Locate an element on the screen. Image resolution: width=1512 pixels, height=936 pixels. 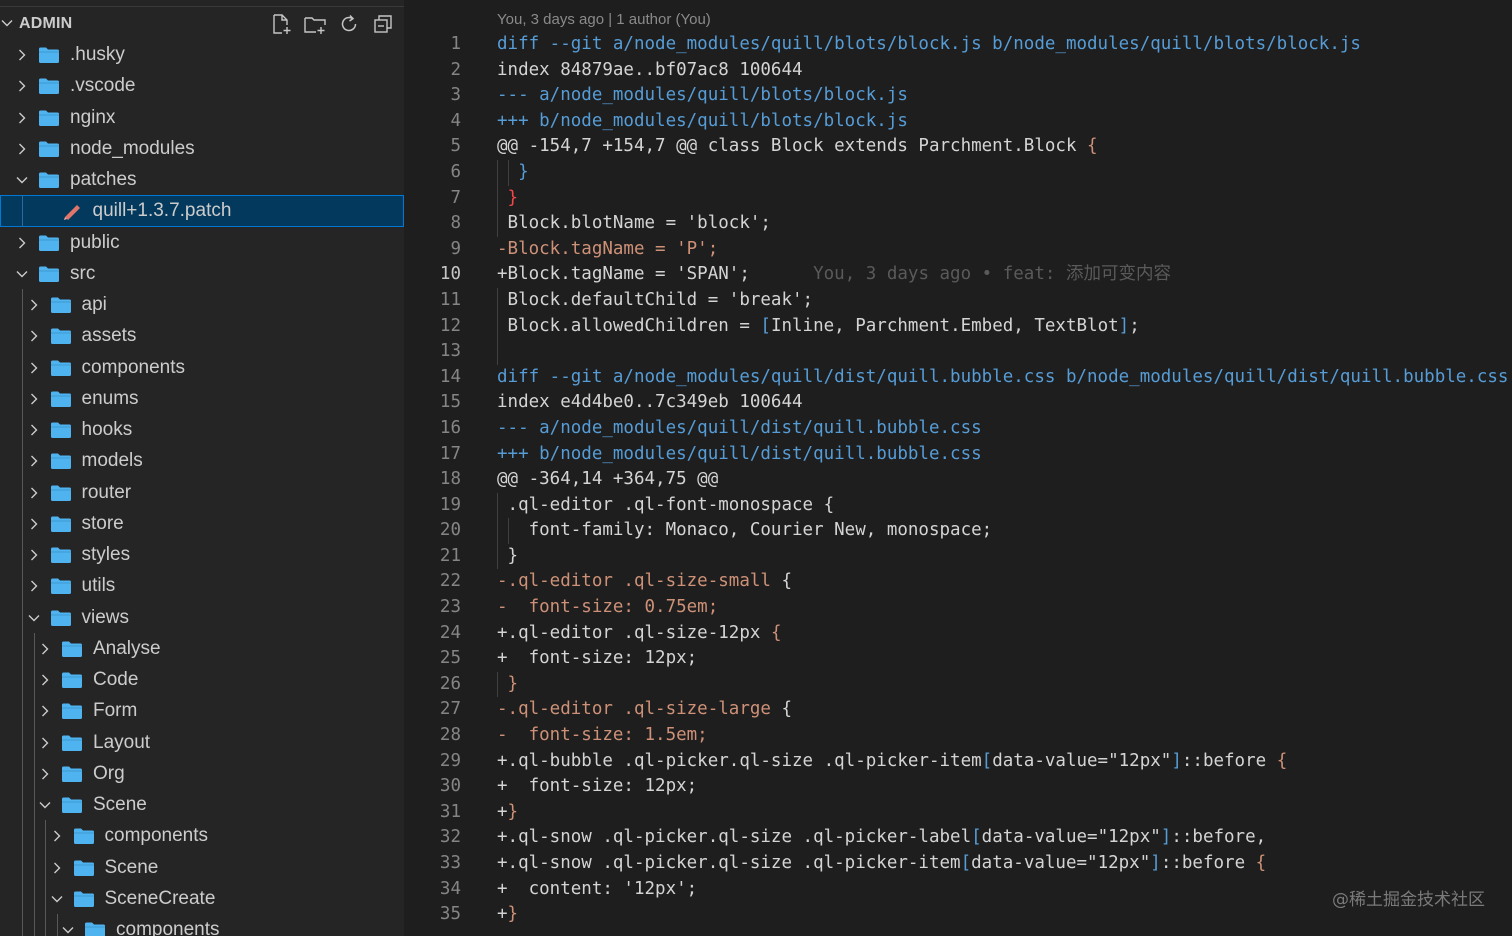
tree-folder-item: router is located at coordinates (202, 492).